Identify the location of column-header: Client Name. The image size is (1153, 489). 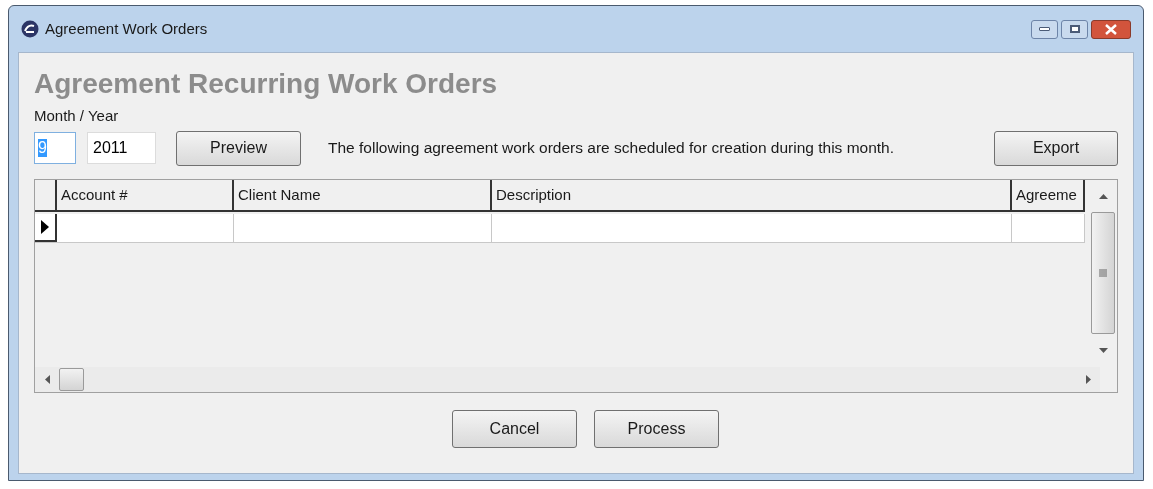
(363, 195).